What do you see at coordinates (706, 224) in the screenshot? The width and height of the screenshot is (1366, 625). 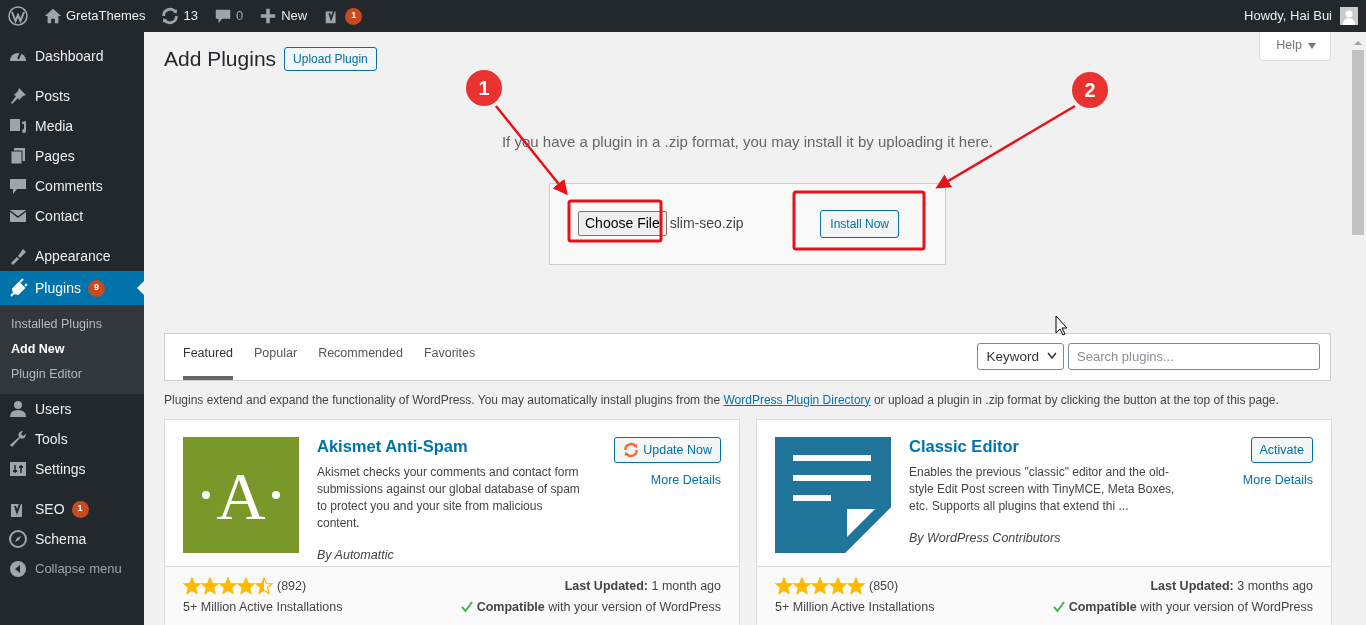 I see `file-name: slim-seo.zip` at bounding box center [706, 224].